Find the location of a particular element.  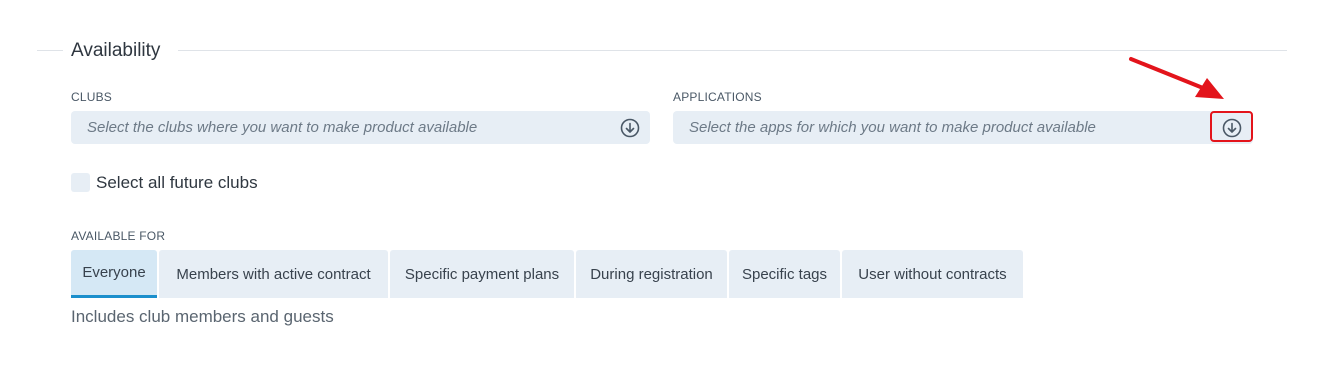

annotation-arrow-icon is located at coordinates (1176, 78).